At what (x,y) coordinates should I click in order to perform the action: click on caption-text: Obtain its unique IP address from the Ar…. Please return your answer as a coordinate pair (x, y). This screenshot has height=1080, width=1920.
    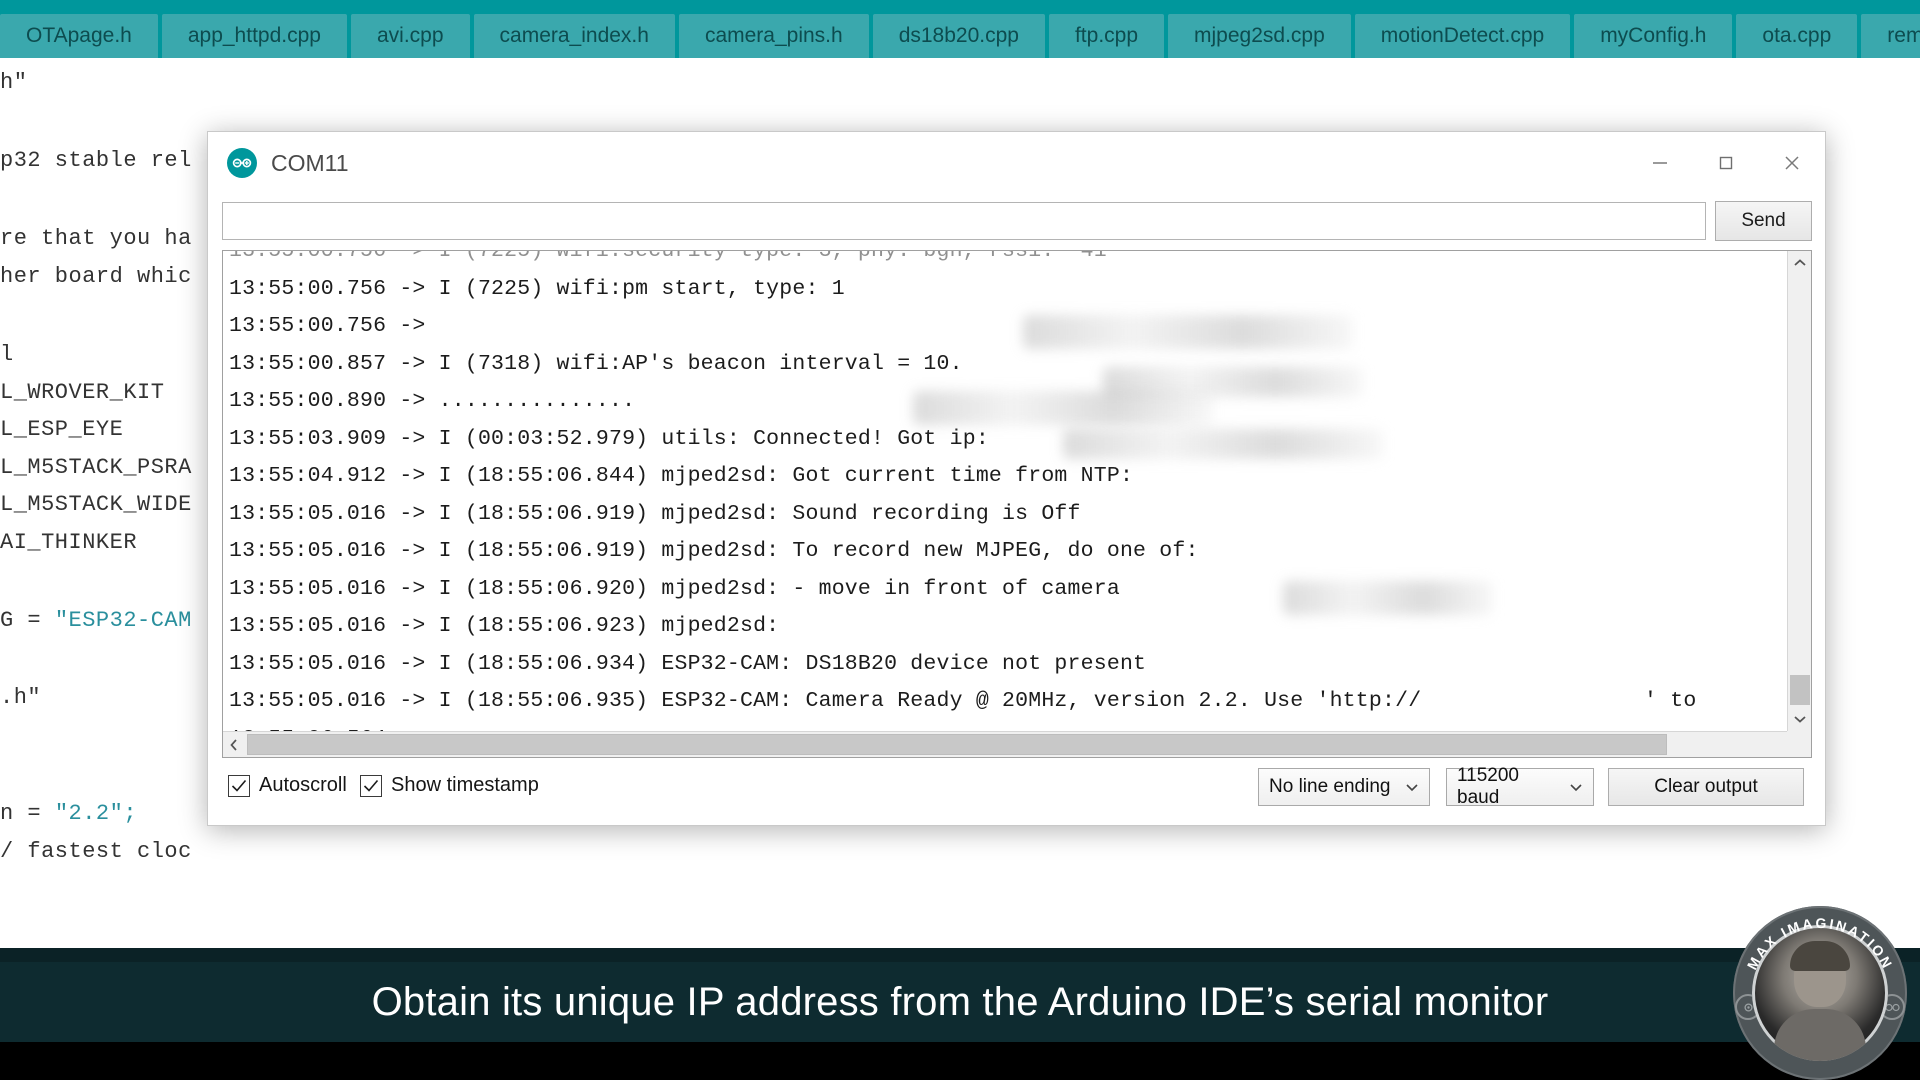
    Looking at the image, I should click on (960, 1001).